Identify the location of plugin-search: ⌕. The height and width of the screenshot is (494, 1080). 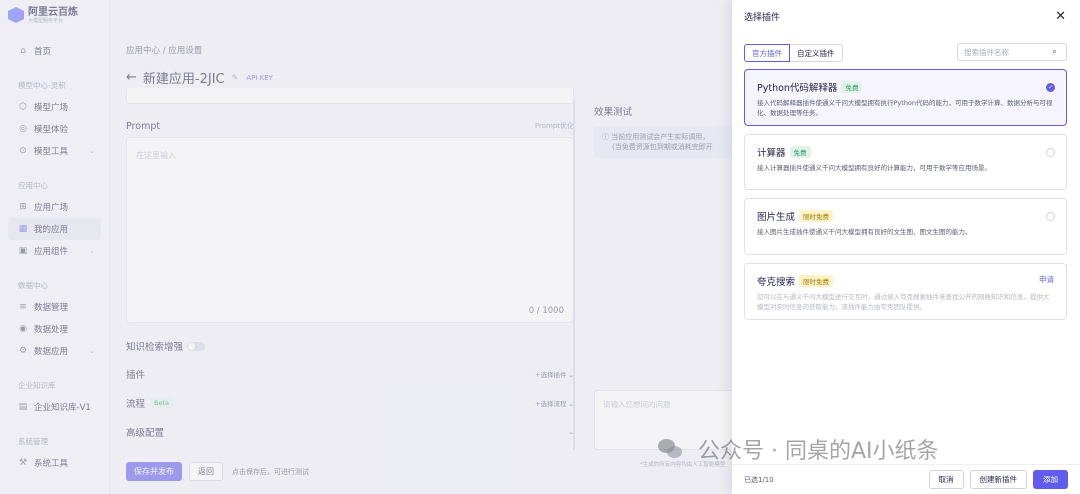
(1012, 52).